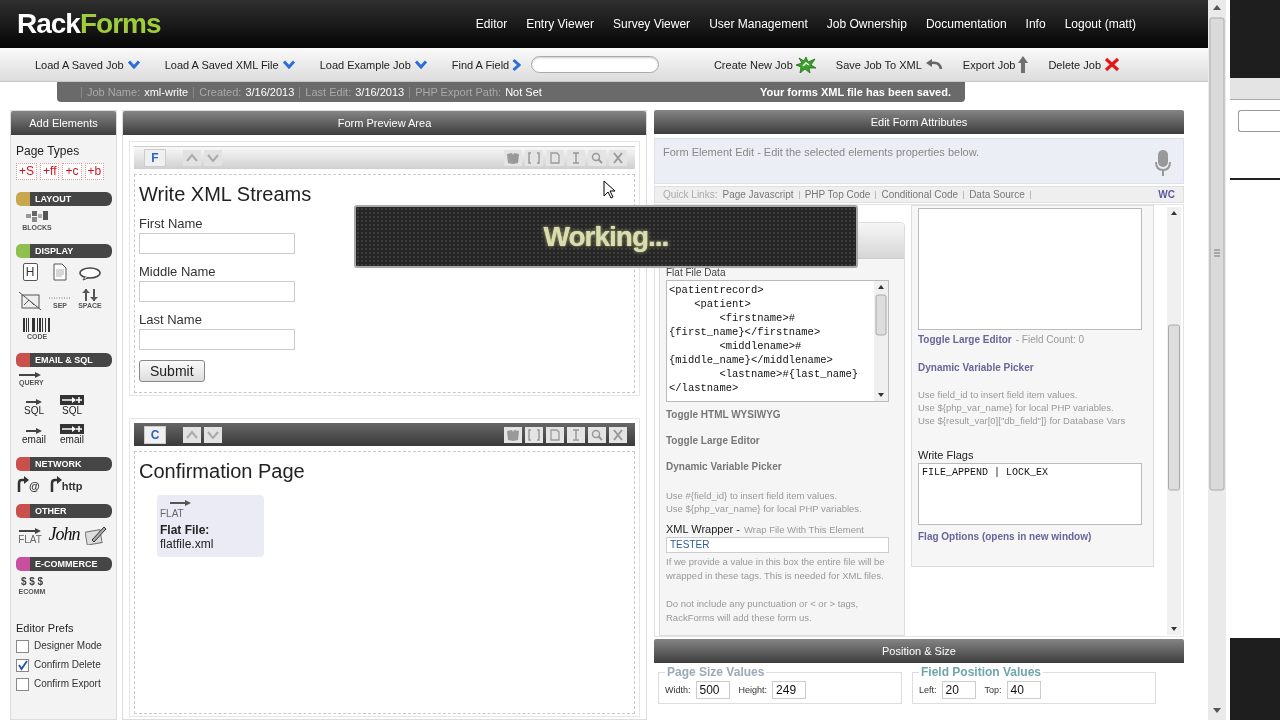  Describe the element at coordinates (889, 64) in the screenshot. I see `toolbar-button: Save Job To XML` at that location.